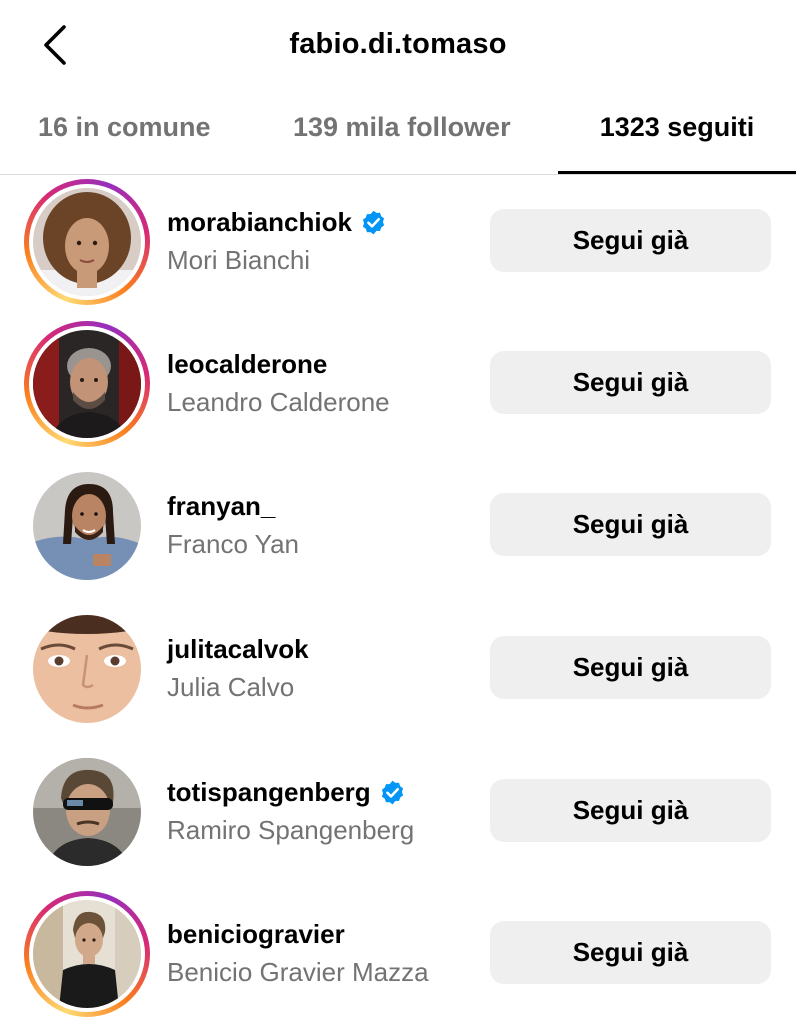 This screenshot has width=796, height=1033. What do you see at coordinates (398, 250) in the screenshot?
I see `list-item: morabianchiok Mori Bianchi Segui già` at bounding box center [398, 250].